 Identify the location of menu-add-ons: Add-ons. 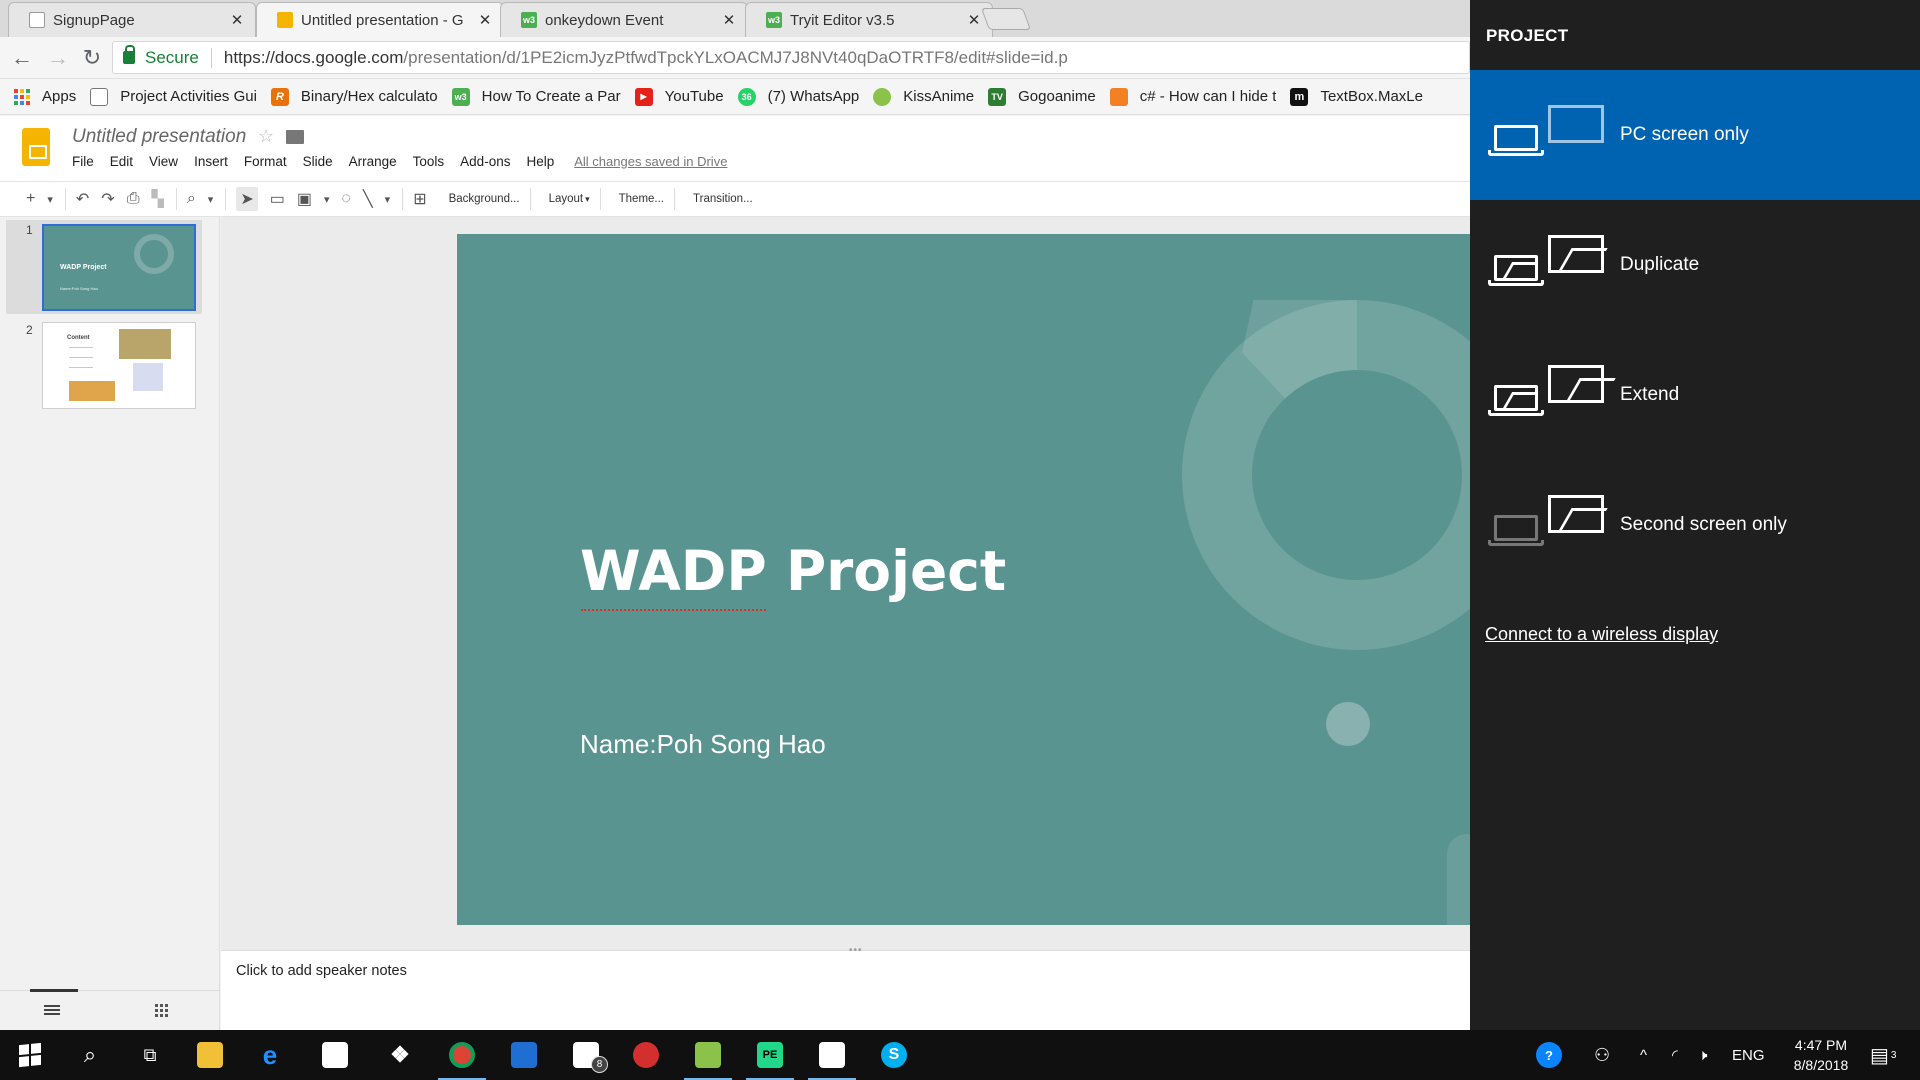
(485, 161).